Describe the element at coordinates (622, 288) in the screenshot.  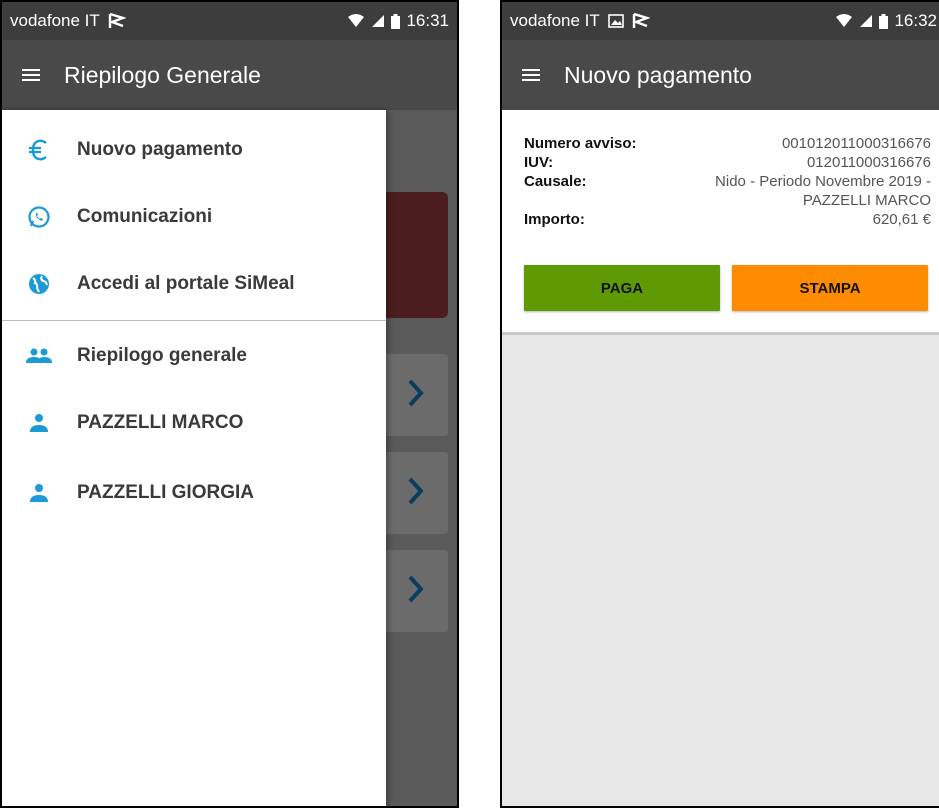
I see `paga-button: PAGA` at that location.